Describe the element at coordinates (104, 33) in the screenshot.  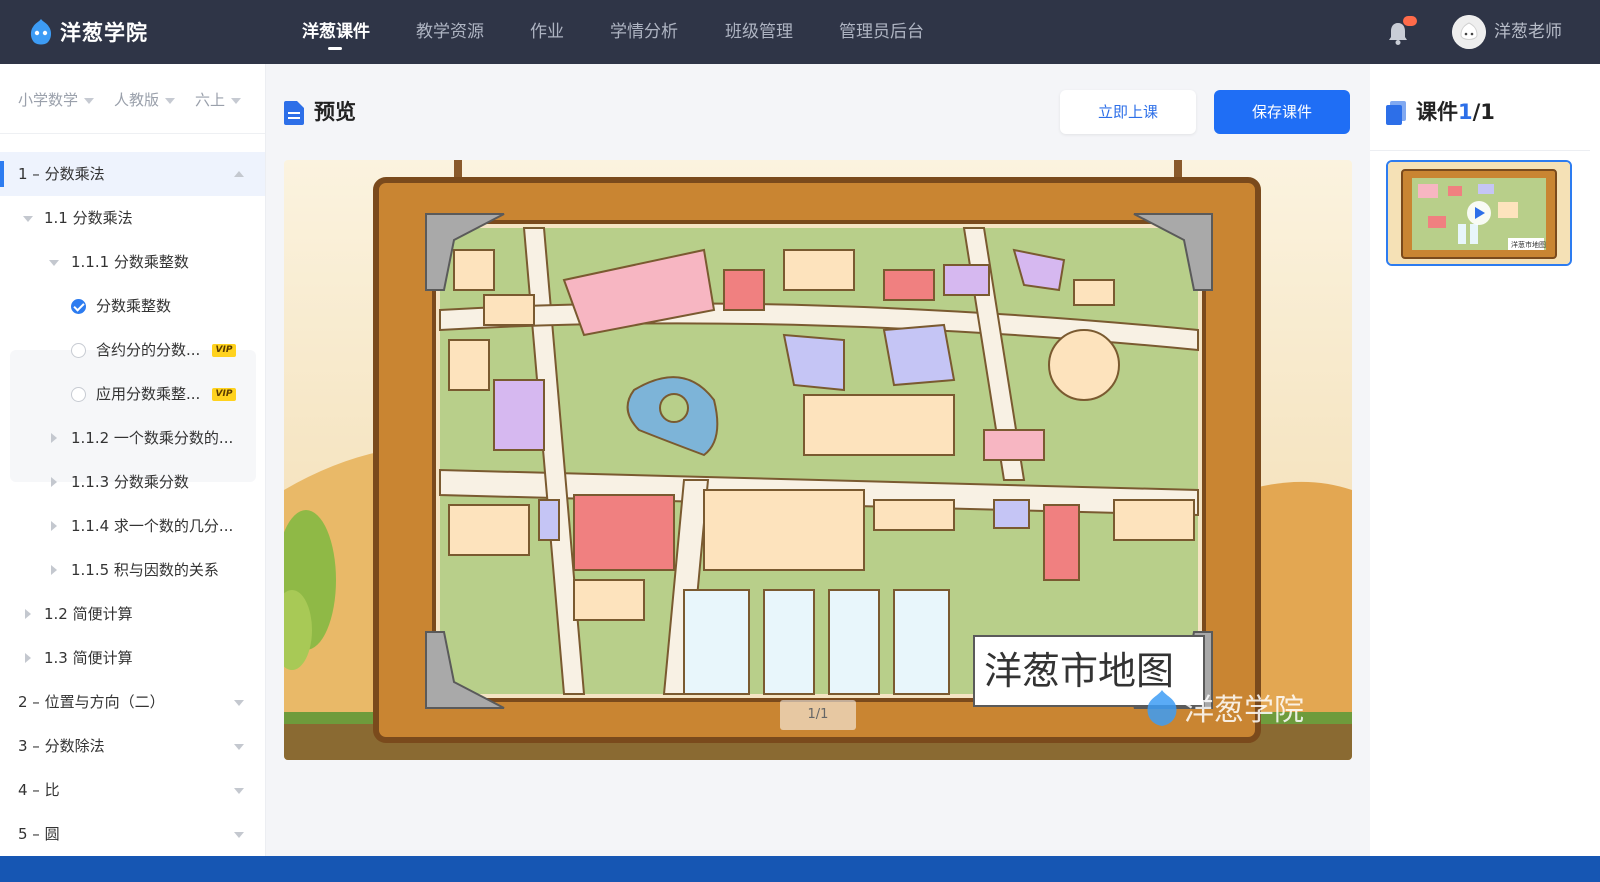
I see `app-name: 洋葱学院` at that location.